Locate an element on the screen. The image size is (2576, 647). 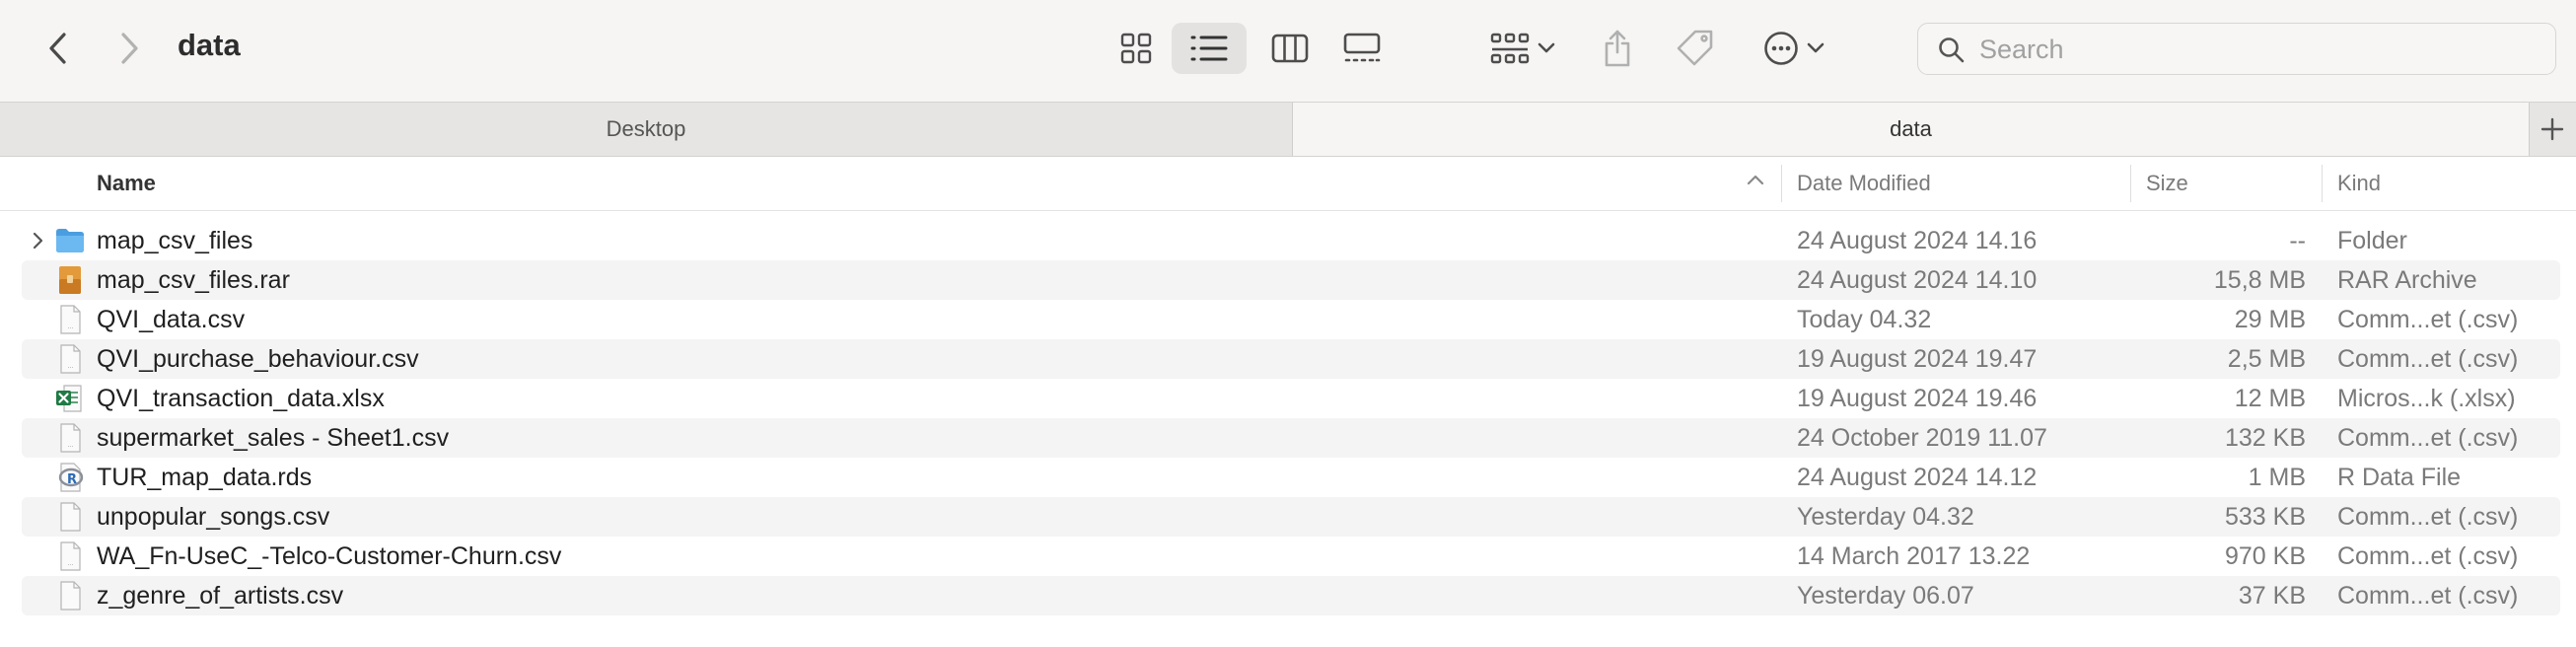
tab-desktop: Desktop is located at coordinates (646, 130).